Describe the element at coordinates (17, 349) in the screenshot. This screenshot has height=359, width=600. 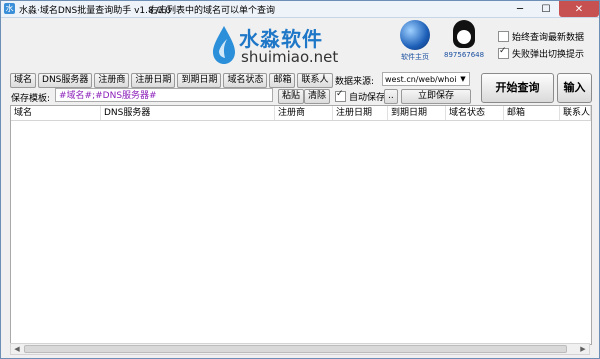
I see `scroll-left-icon: ◀` at that location.